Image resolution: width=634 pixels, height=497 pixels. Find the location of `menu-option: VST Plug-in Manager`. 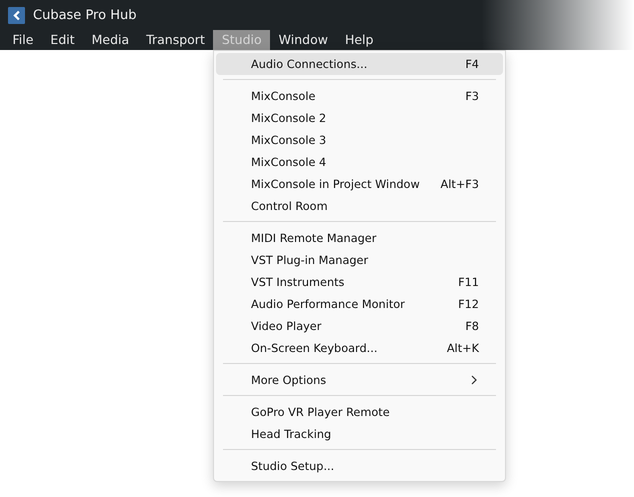

menu-option: VST Plug-in Manager is located at coordinates (359, 260).